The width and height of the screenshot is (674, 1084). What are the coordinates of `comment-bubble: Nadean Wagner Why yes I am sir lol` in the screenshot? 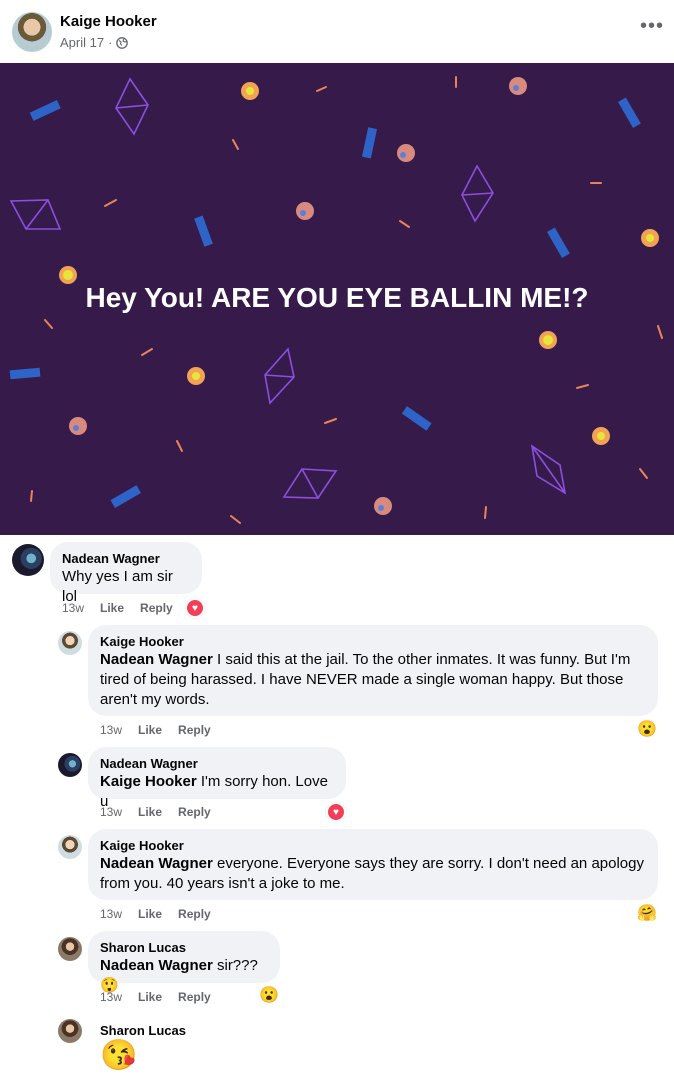 It's located at (126, 573).